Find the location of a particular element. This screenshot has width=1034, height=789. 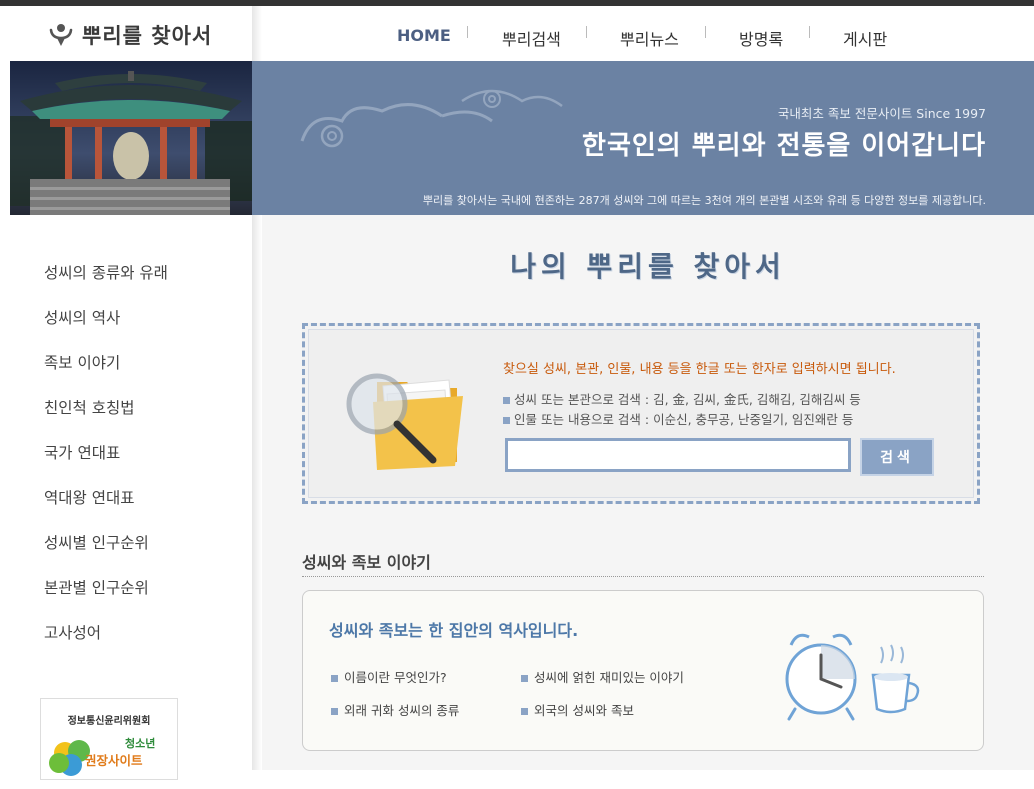

cloud-pattern-icon is located at coordinates (431, 118).